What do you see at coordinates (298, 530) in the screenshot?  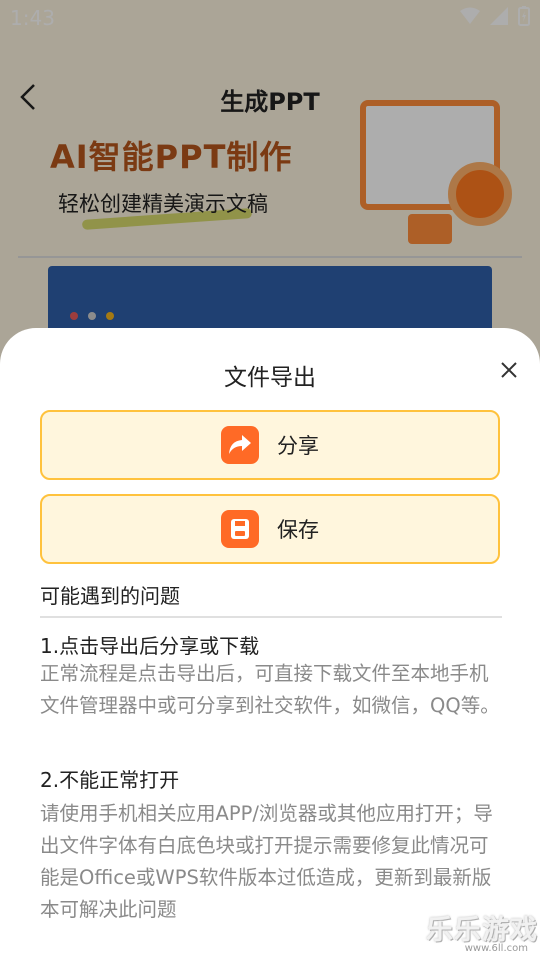 I see `save-label: 保存` at bounding box center [298, 530].